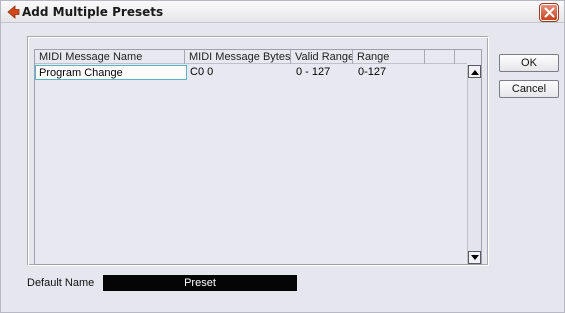 The height and width of the screenshot is (313, 565). Describe the element at coordinates (440, 57) in the screenshot. I see `column-header-empty` at that location.